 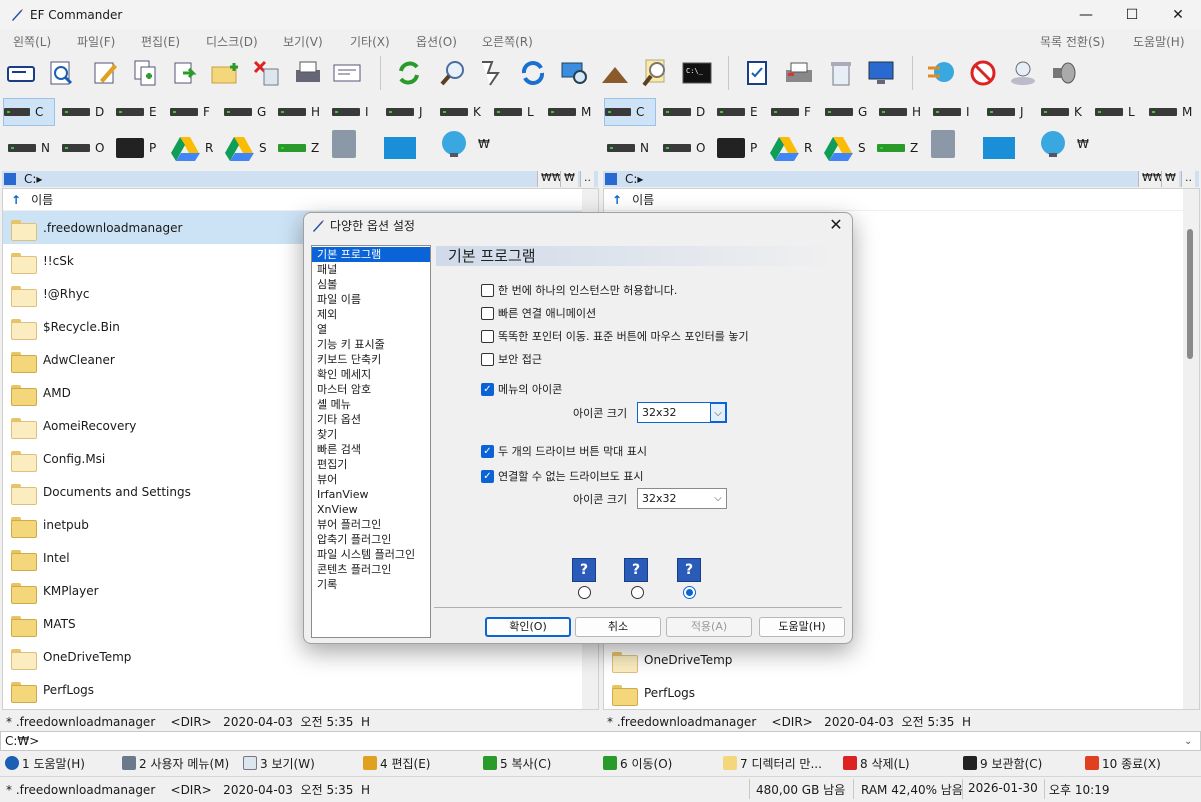 I want to click on category-item: 마스터 암호, so click(x=371, y=389).